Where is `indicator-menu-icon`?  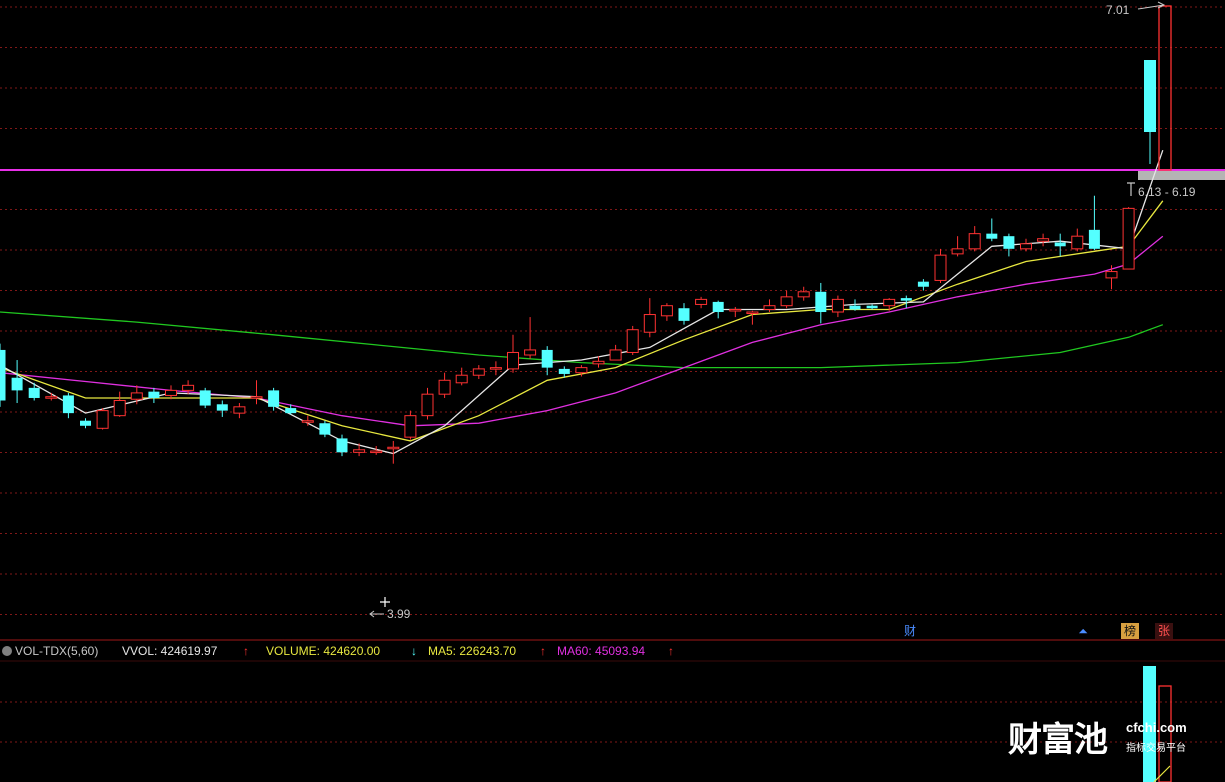
indicator-menu-icon is located at coordinates (7, 651).